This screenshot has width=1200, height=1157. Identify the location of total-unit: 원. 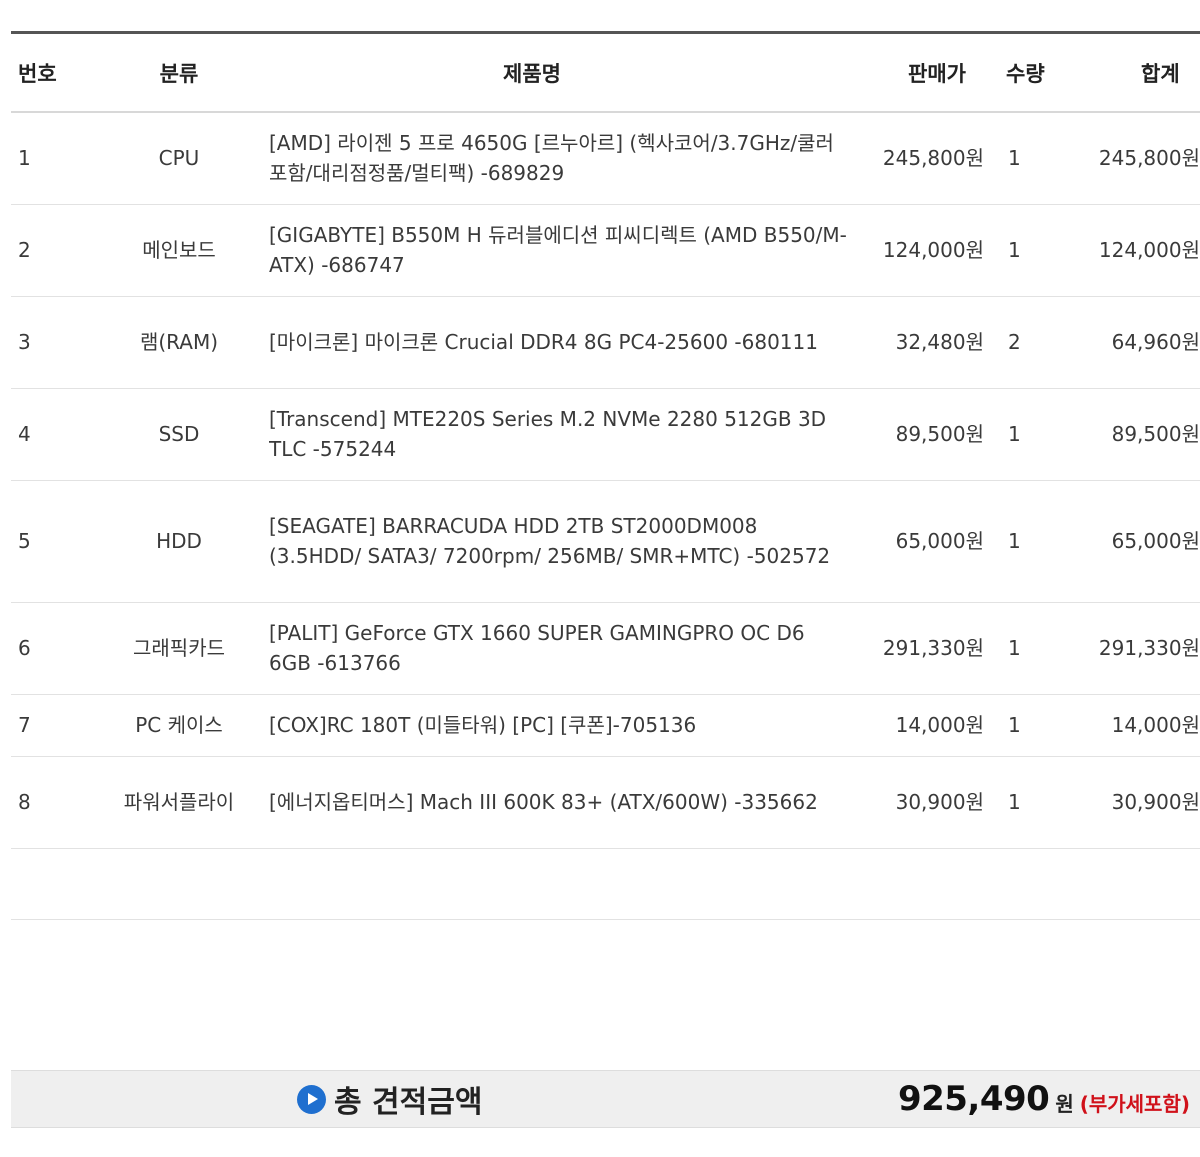
(1064, 1103).